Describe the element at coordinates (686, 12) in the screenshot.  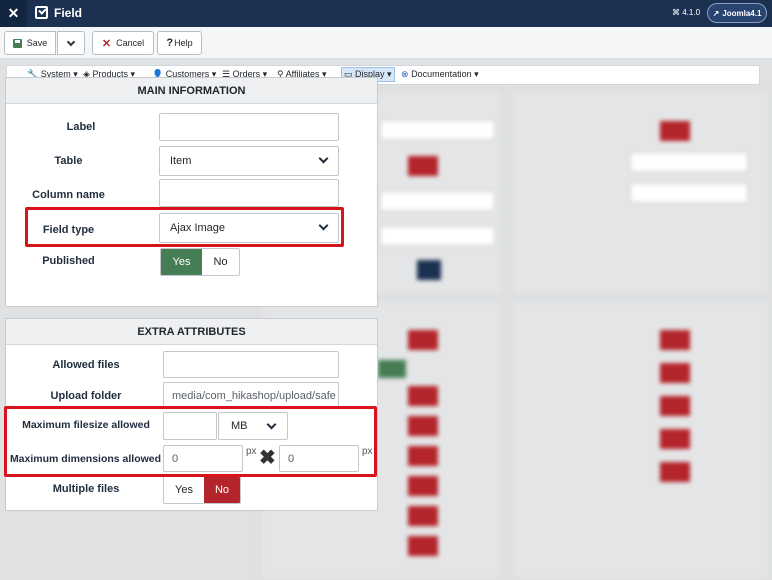
I see `version-label: ⌘ 4.1.0` at that location.